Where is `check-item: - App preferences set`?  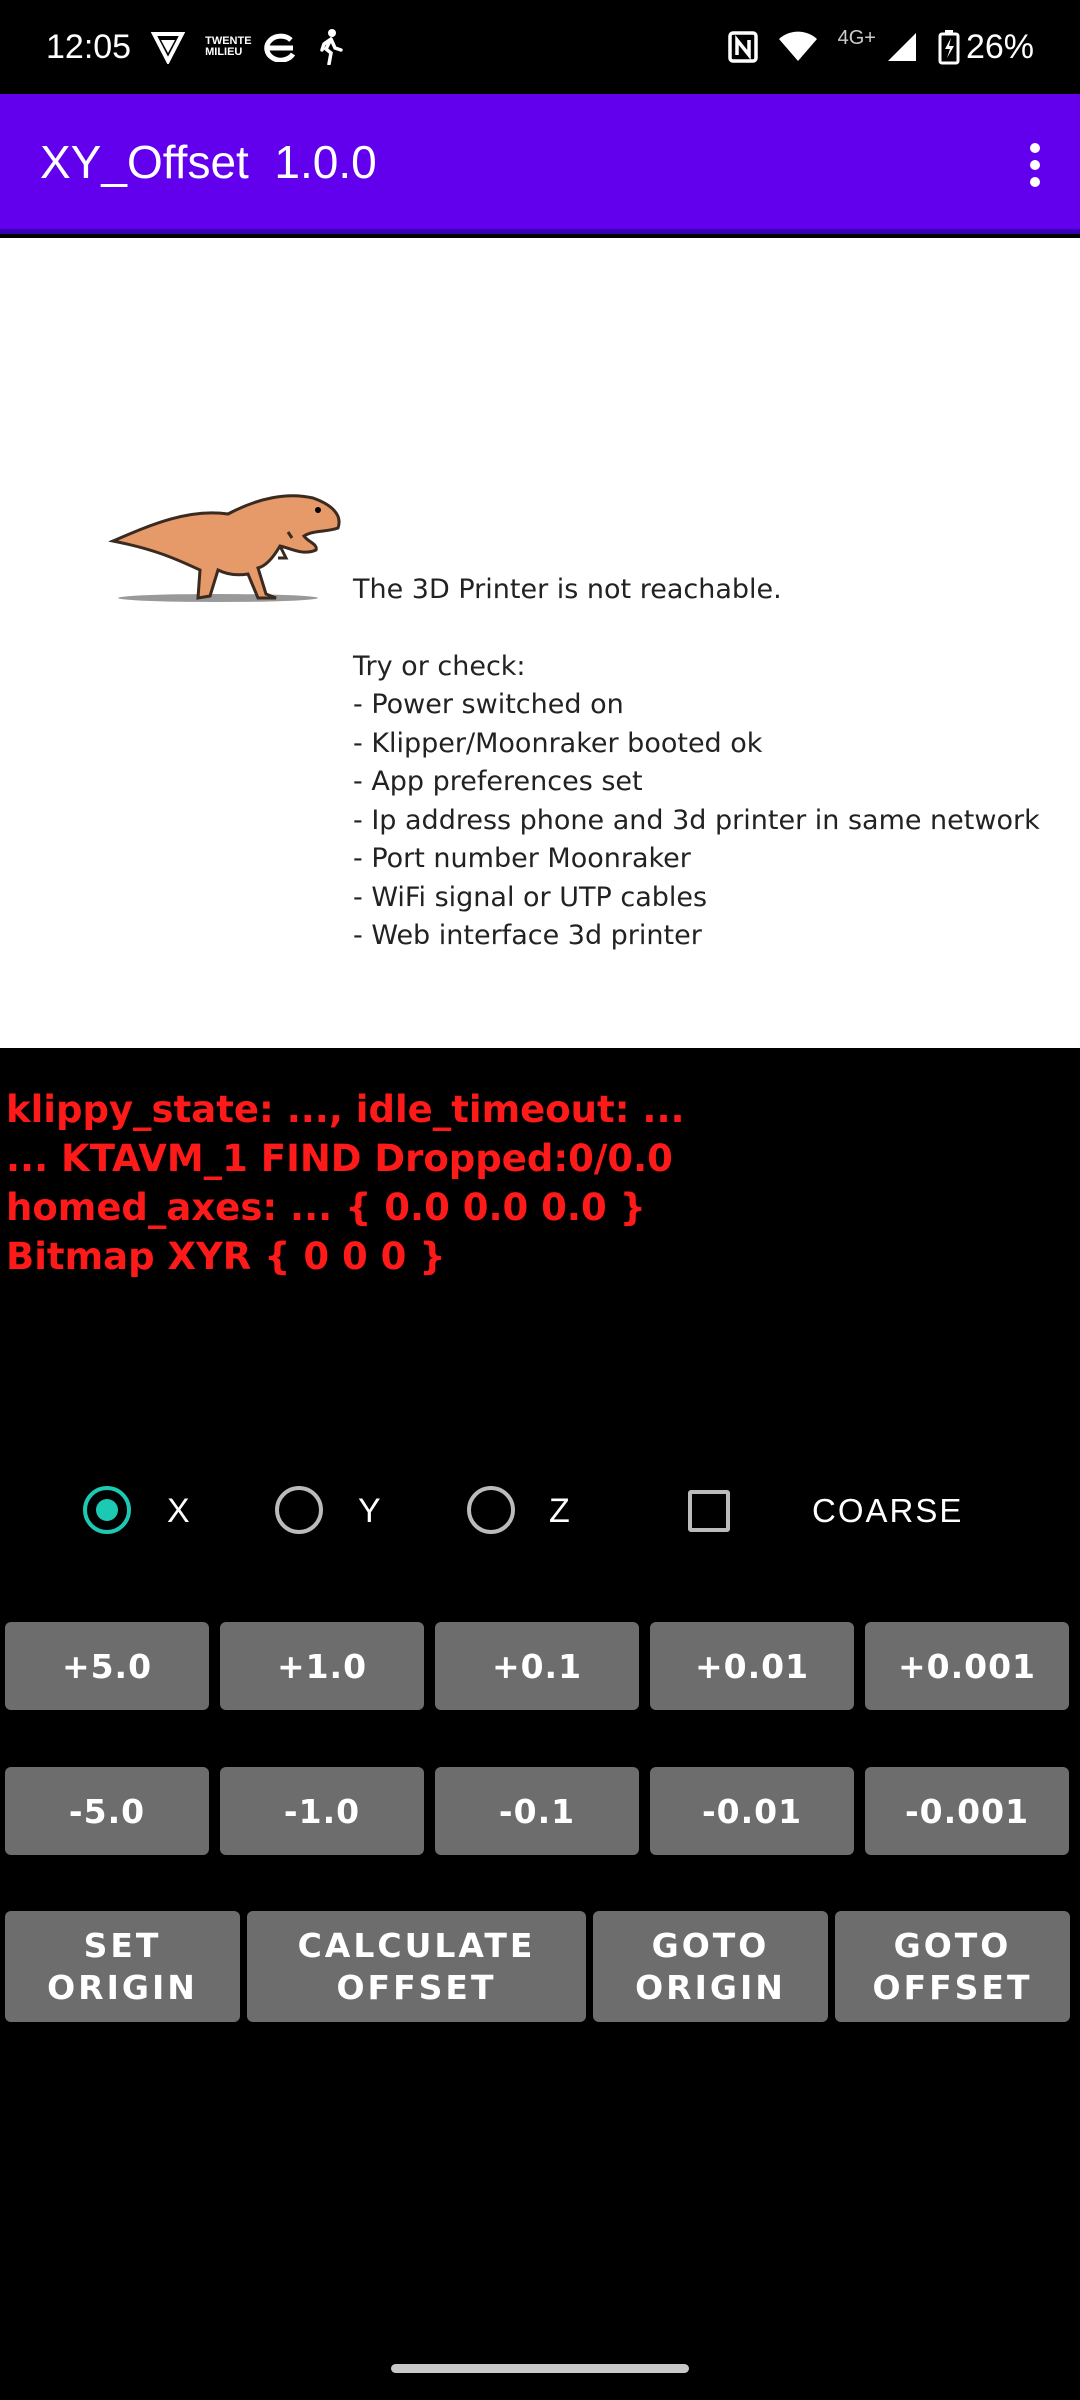 check-item: - App preferences set is located at coordinates (498, 781).